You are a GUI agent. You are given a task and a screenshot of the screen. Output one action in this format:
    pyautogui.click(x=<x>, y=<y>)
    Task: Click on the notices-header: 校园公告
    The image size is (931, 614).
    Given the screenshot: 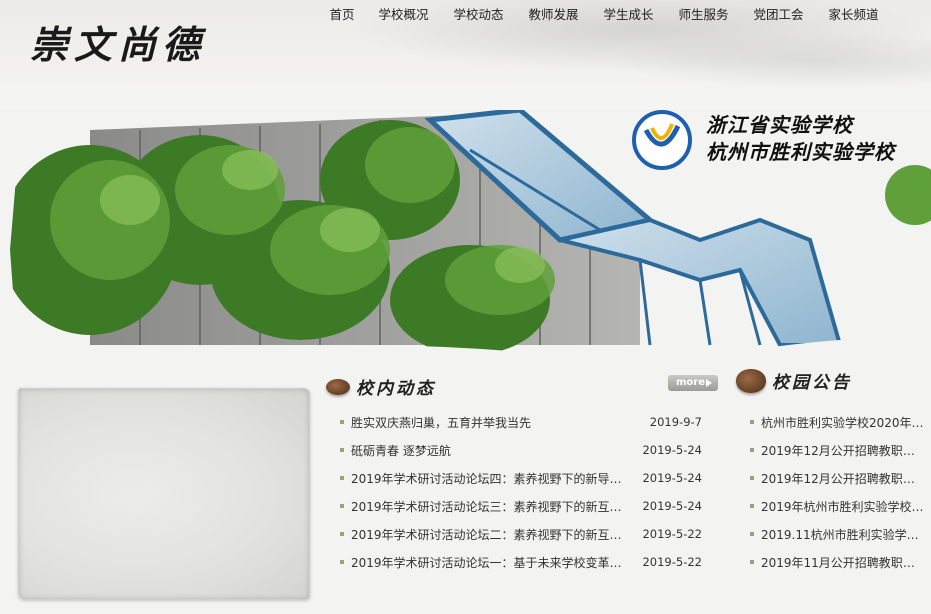 What is the action you would take?
    pyautogui.click(x=794, y=380)
    